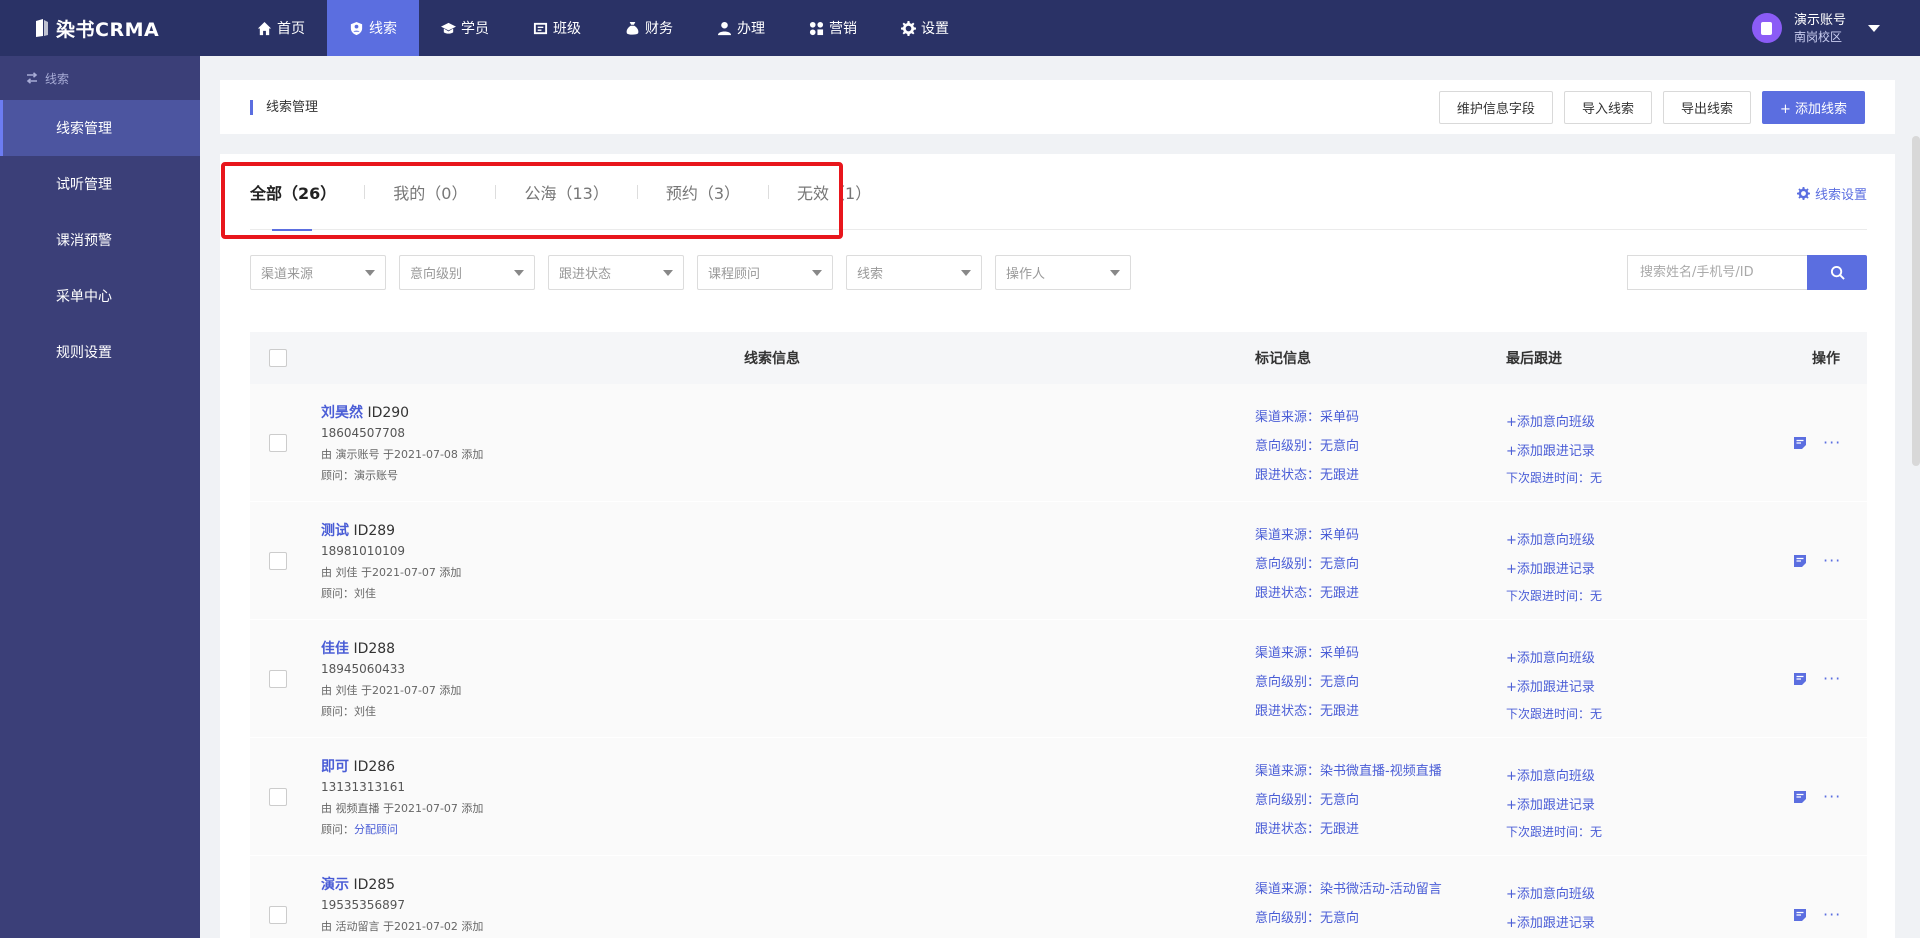 The height and width of the screenshot is (938, 1920). What do you see at coordinates (1916, 301) in the screenshot?
I see `page-scrollbar` at bounding box center [1916, 301].